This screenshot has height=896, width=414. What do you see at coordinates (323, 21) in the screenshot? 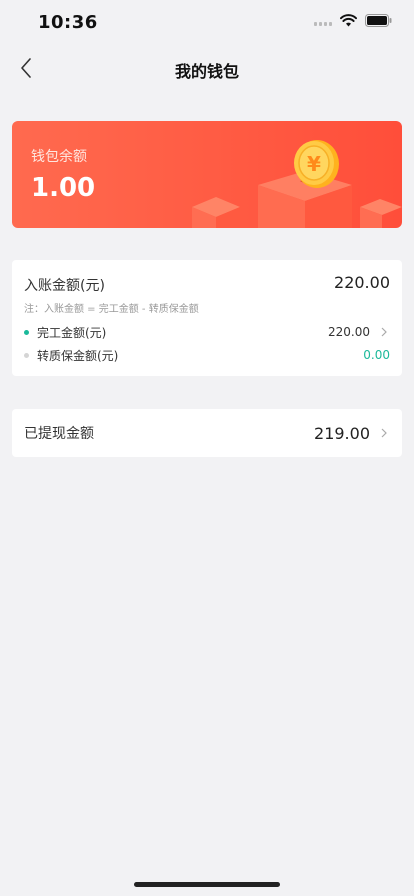
I see `cellular-signal-icon` at bounding box center [323, 21].